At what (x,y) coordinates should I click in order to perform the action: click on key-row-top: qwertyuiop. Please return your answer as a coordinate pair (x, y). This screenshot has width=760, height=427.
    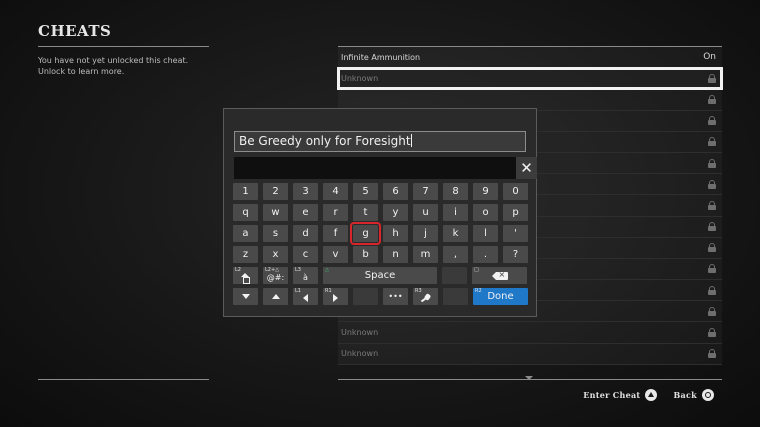
    Looking at the image, I should click on (381, 212).